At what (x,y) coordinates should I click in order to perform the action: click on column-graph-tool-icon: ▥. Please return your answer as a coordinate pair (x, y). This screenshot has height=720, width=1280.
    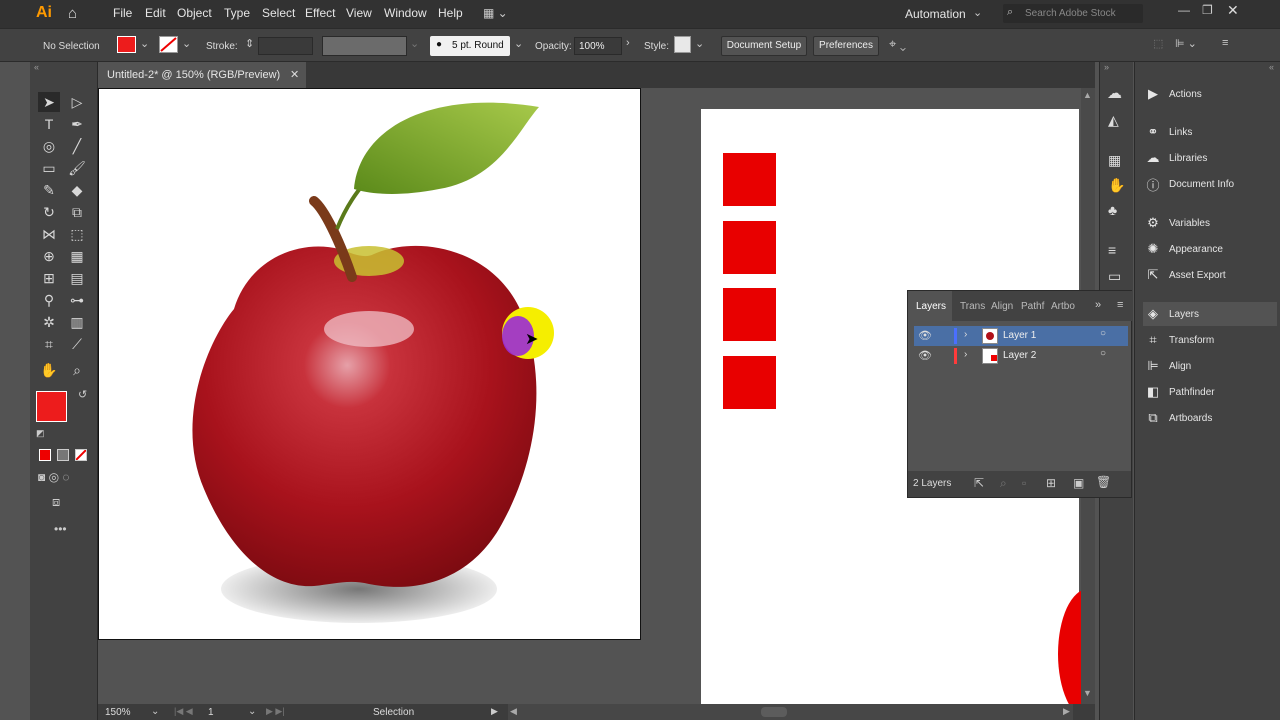
    Looking at the image, I should click on (77, 322).